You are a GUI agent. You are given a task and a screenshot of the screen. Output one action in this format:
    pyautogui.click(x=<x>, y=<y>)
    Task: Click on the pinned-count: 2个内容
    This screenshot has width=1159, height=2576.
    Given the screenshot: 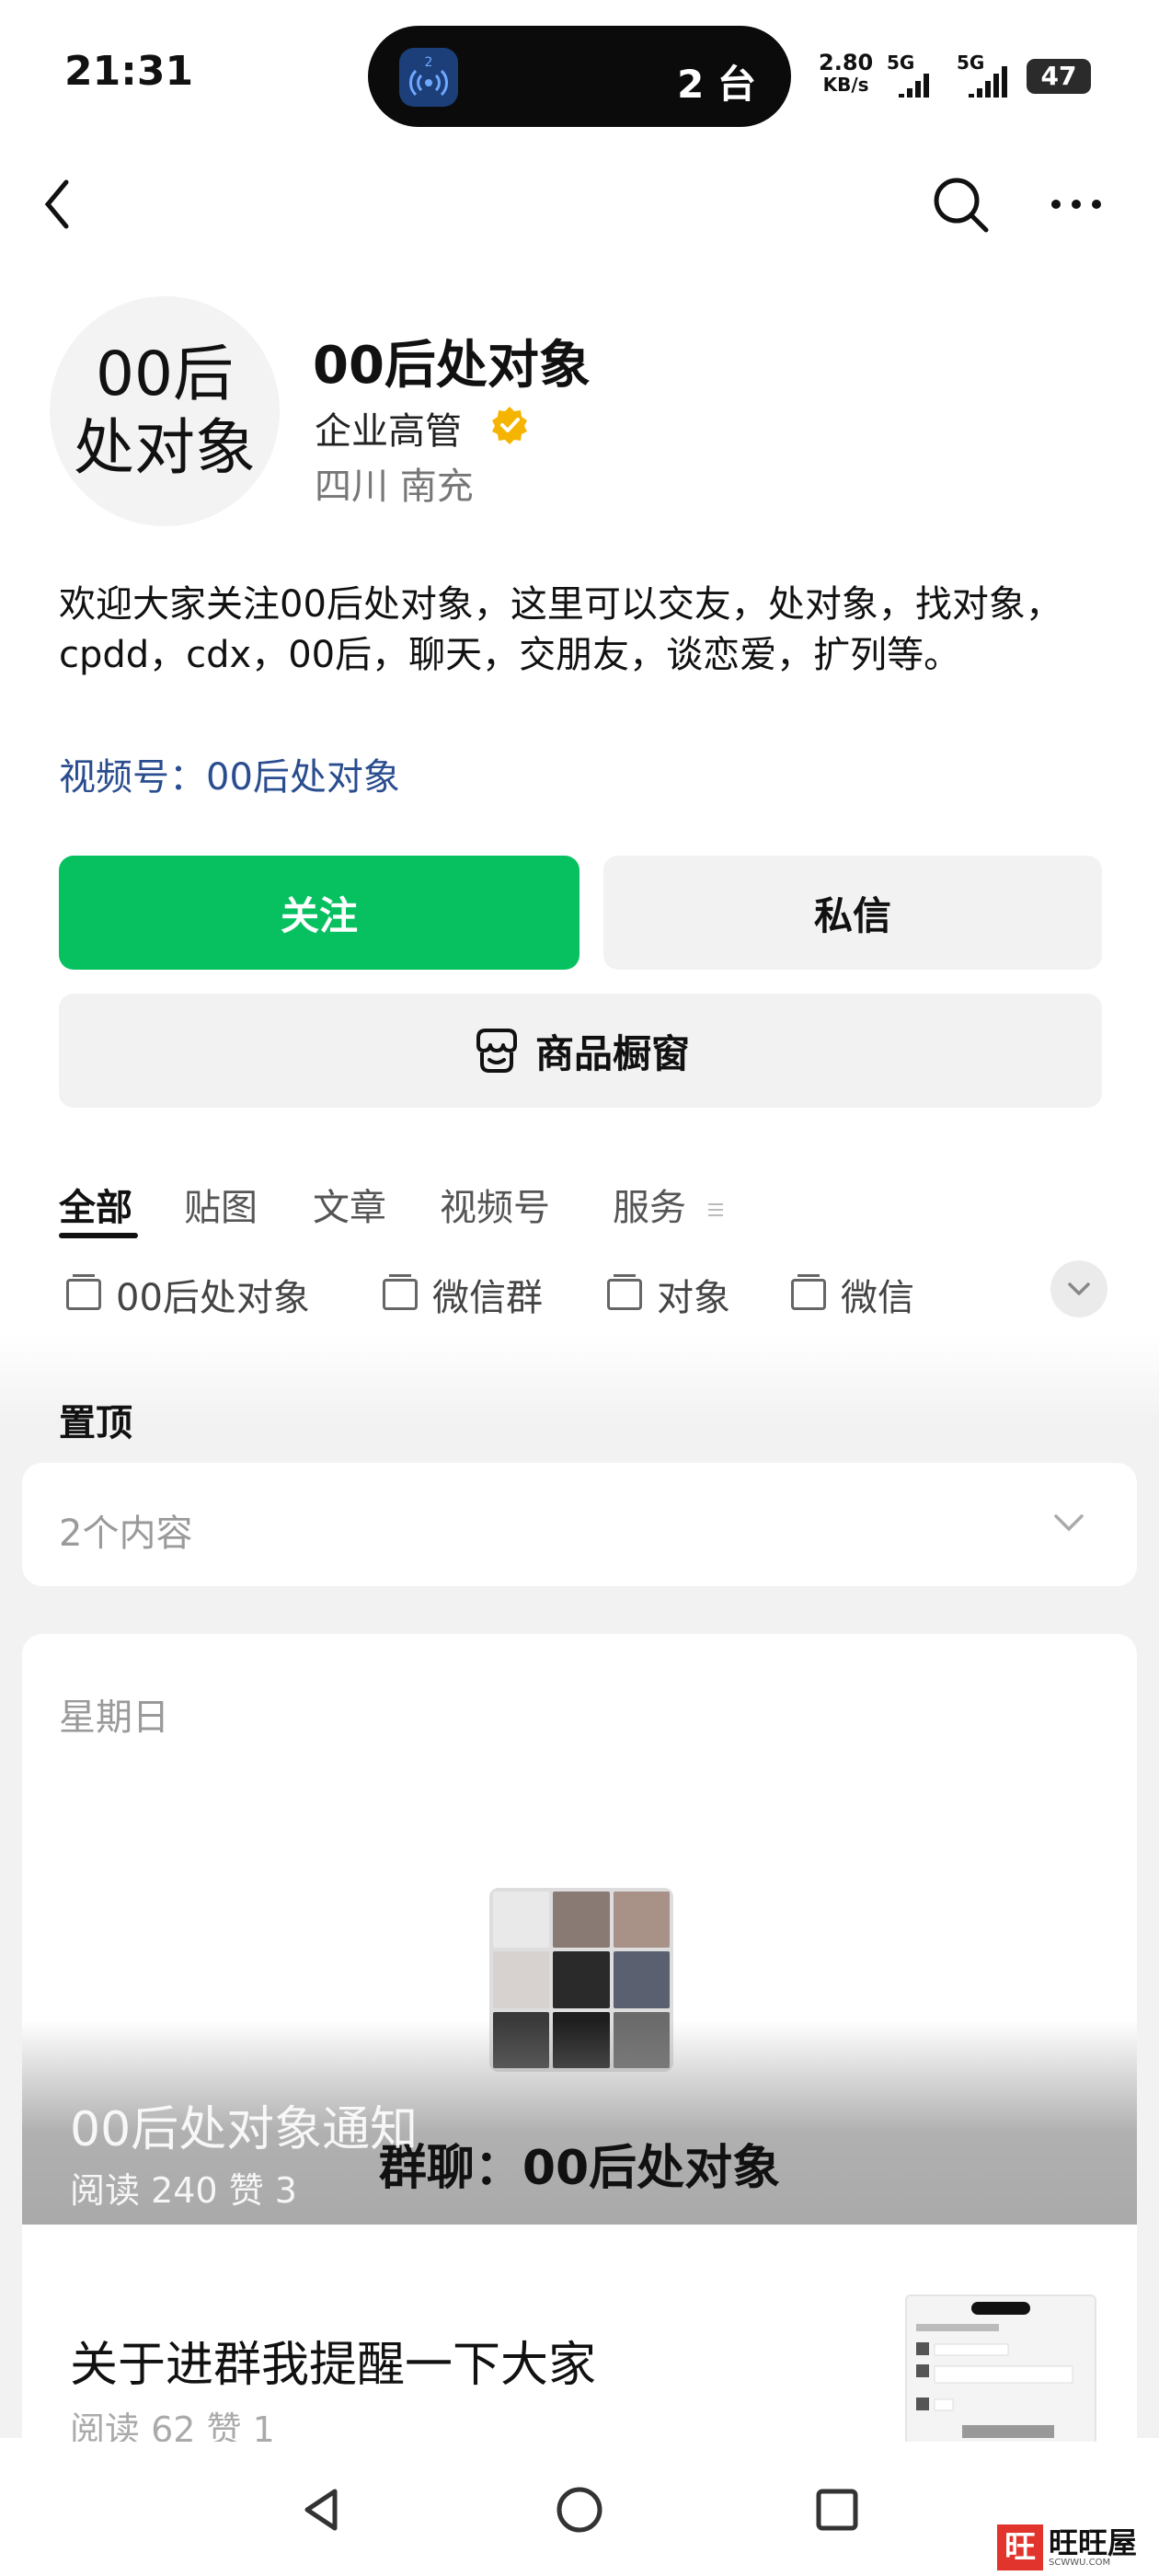 What is the action you would take?
    pyautogui.click(x=126, y=1533)
    